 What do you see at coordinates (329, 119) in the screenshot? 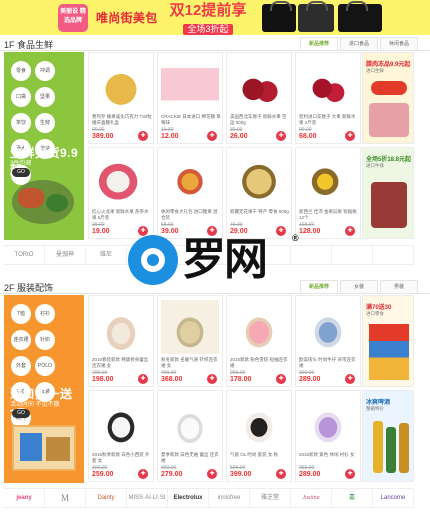
I see `product-desc: 智利进口车厘子 大果 新鲜水果 2斤装` at bounding box center [329, 119].